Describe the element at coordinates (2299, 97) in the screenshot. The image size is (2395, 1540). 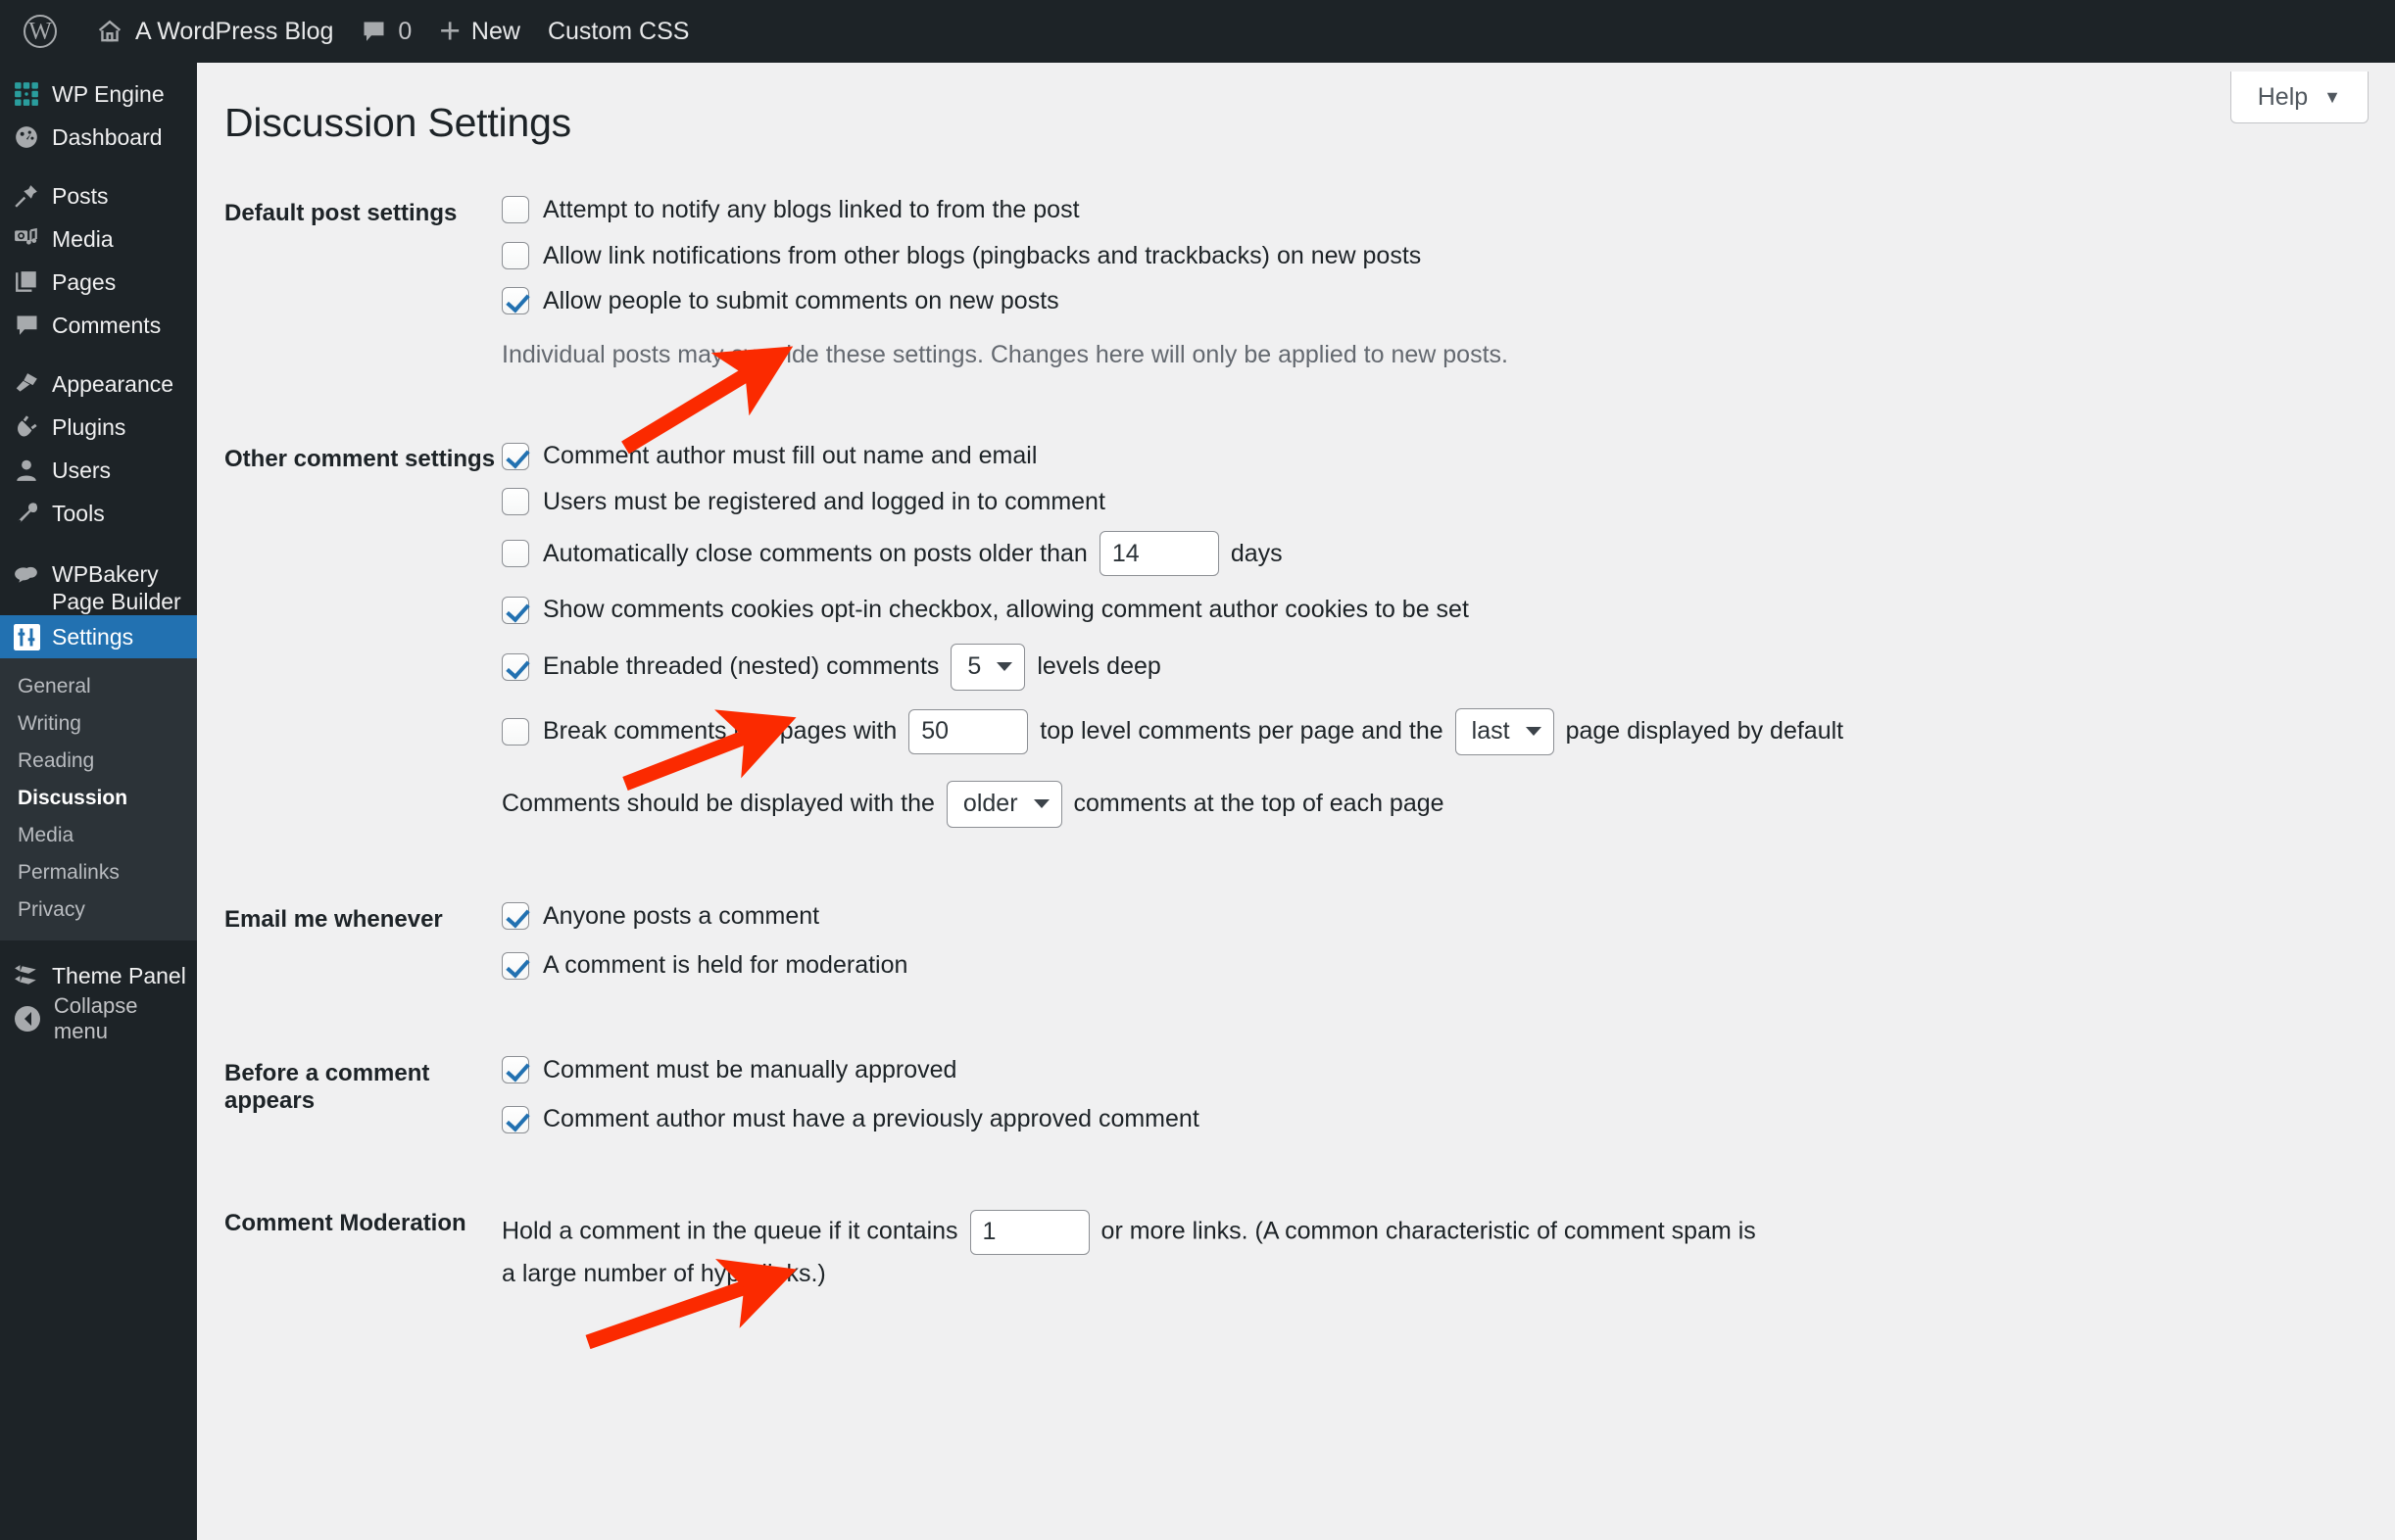
I see `help-button: Help ▼` at that location.